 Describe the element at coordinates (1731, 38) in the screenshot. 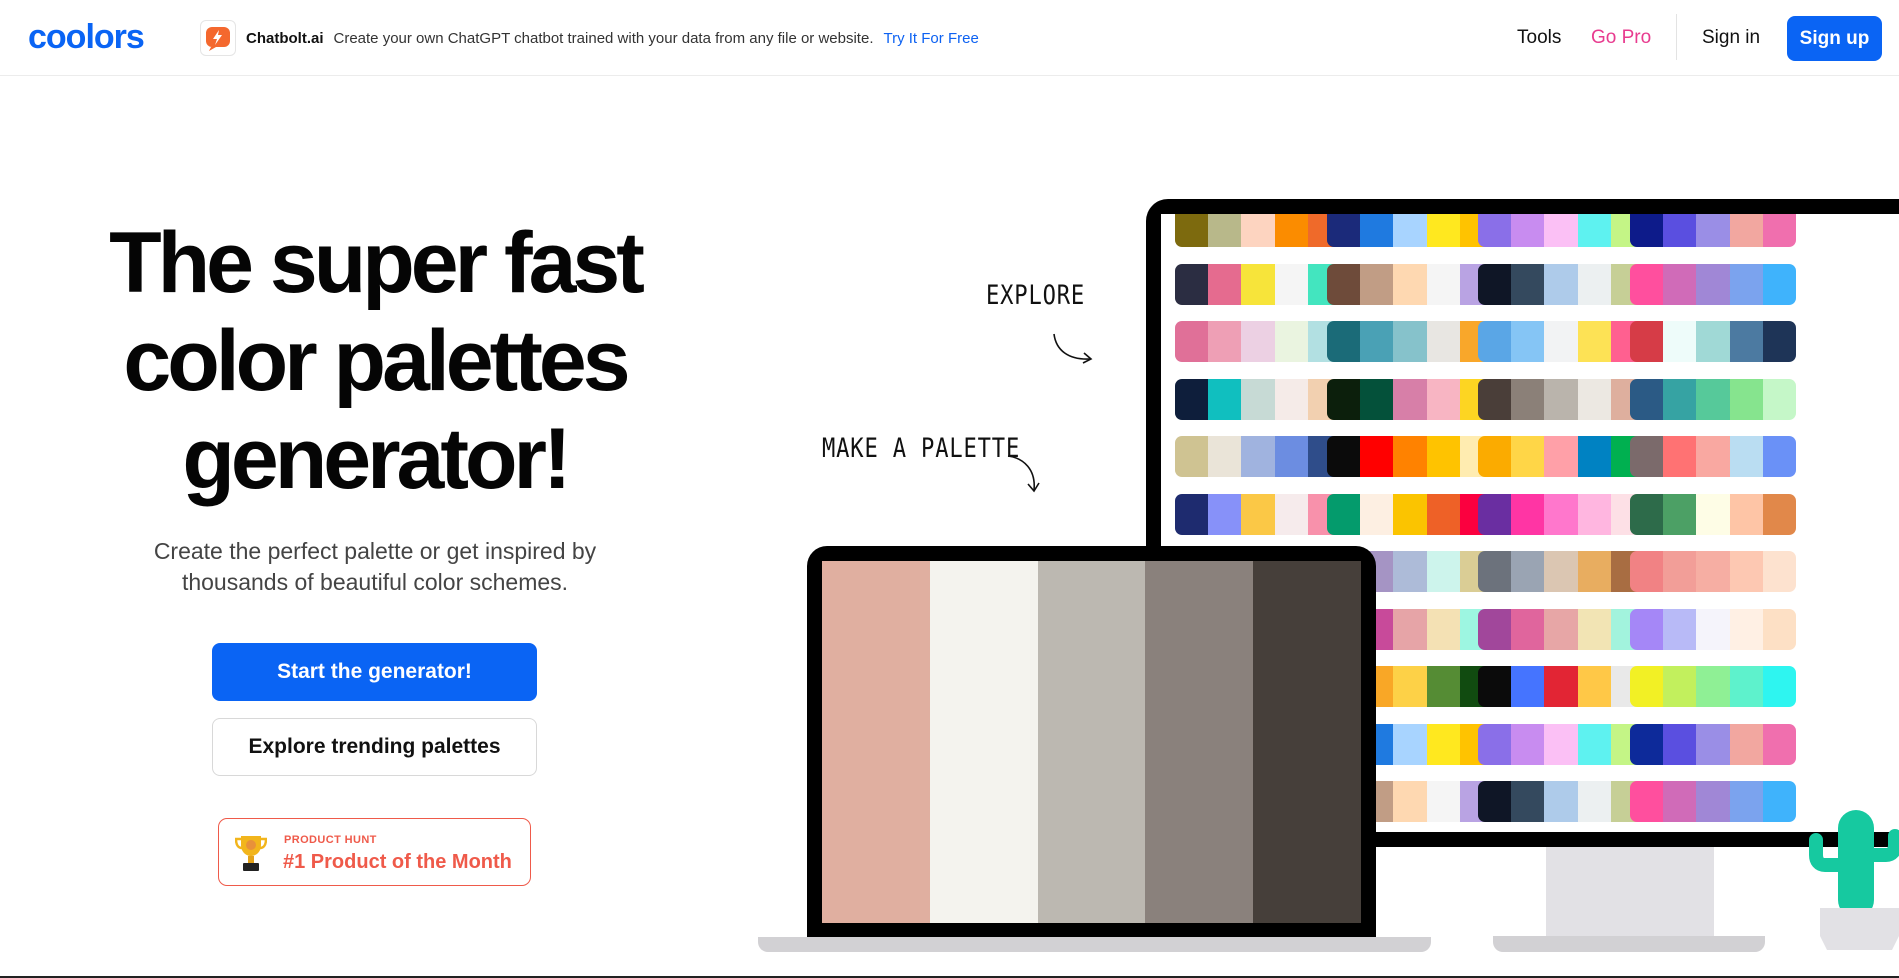

I see `sign-in-link: Sign in` at that location.